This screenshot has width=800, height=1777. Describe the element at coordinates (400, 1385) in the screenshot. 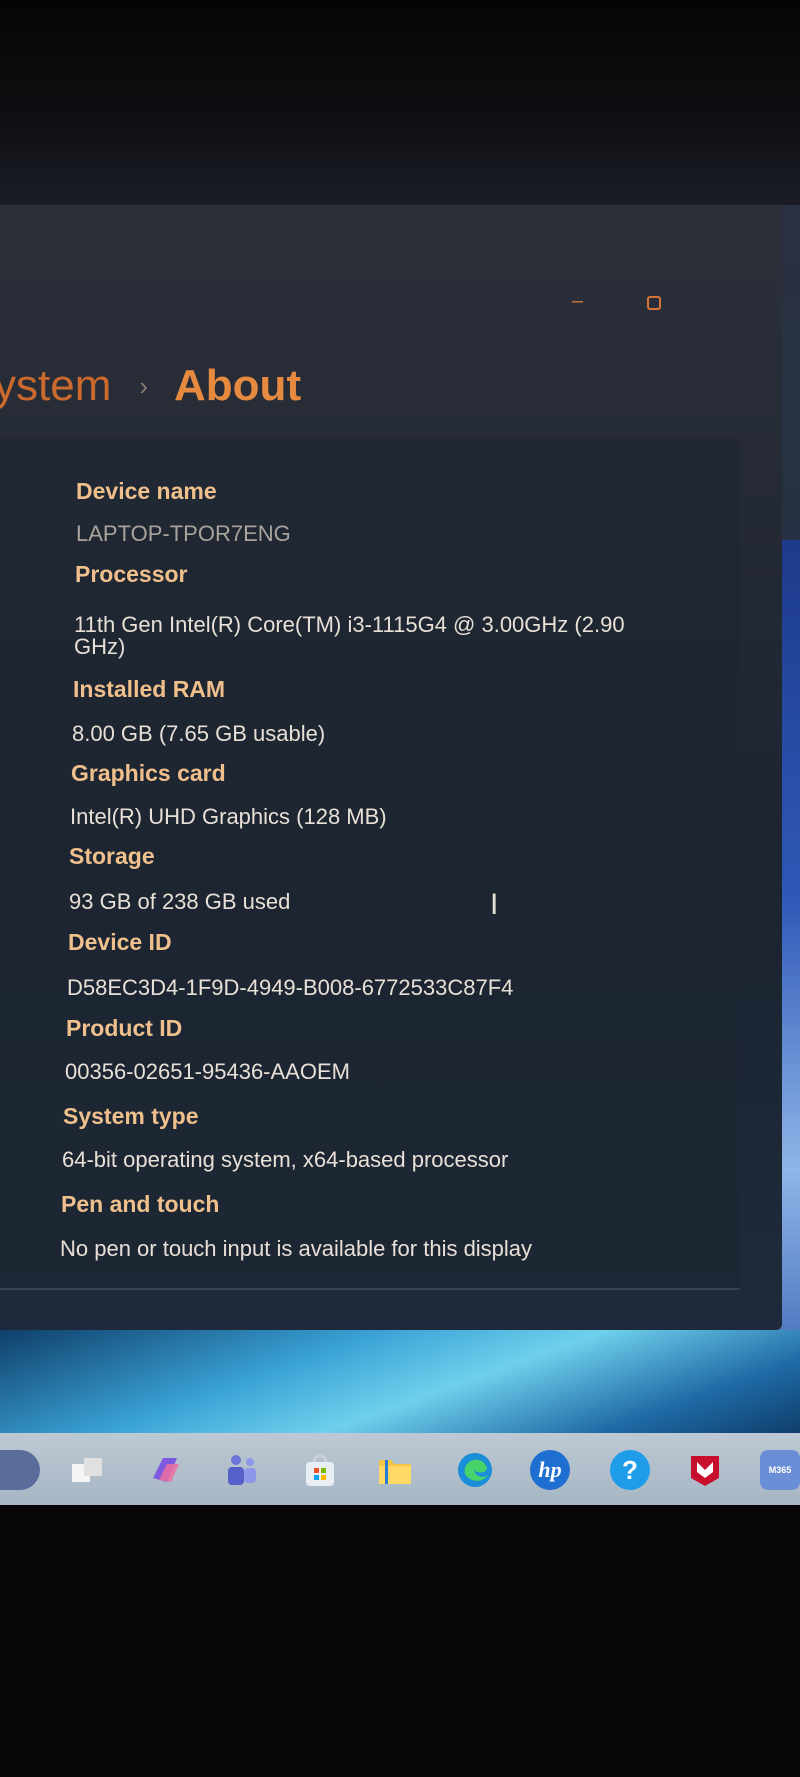

I see `wallpaper-bottom-strip` at that location.